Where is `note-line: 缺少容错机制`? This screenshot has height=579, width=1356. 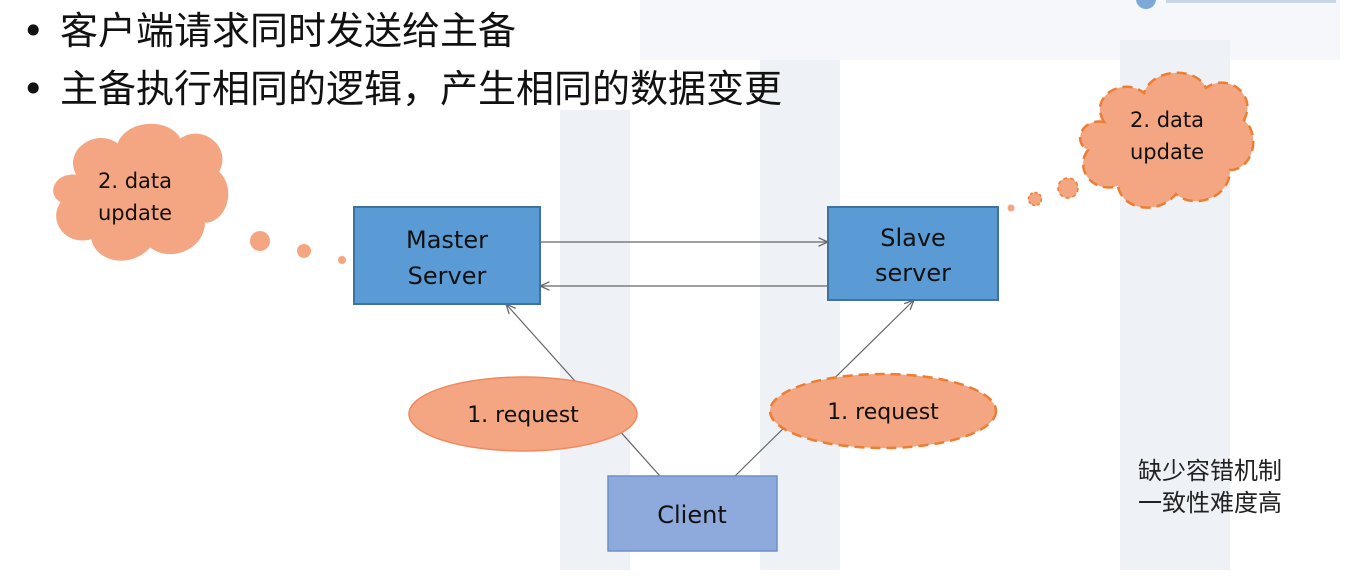 note-line: 缺少容错机制 is located at coordinates (1210, 471).